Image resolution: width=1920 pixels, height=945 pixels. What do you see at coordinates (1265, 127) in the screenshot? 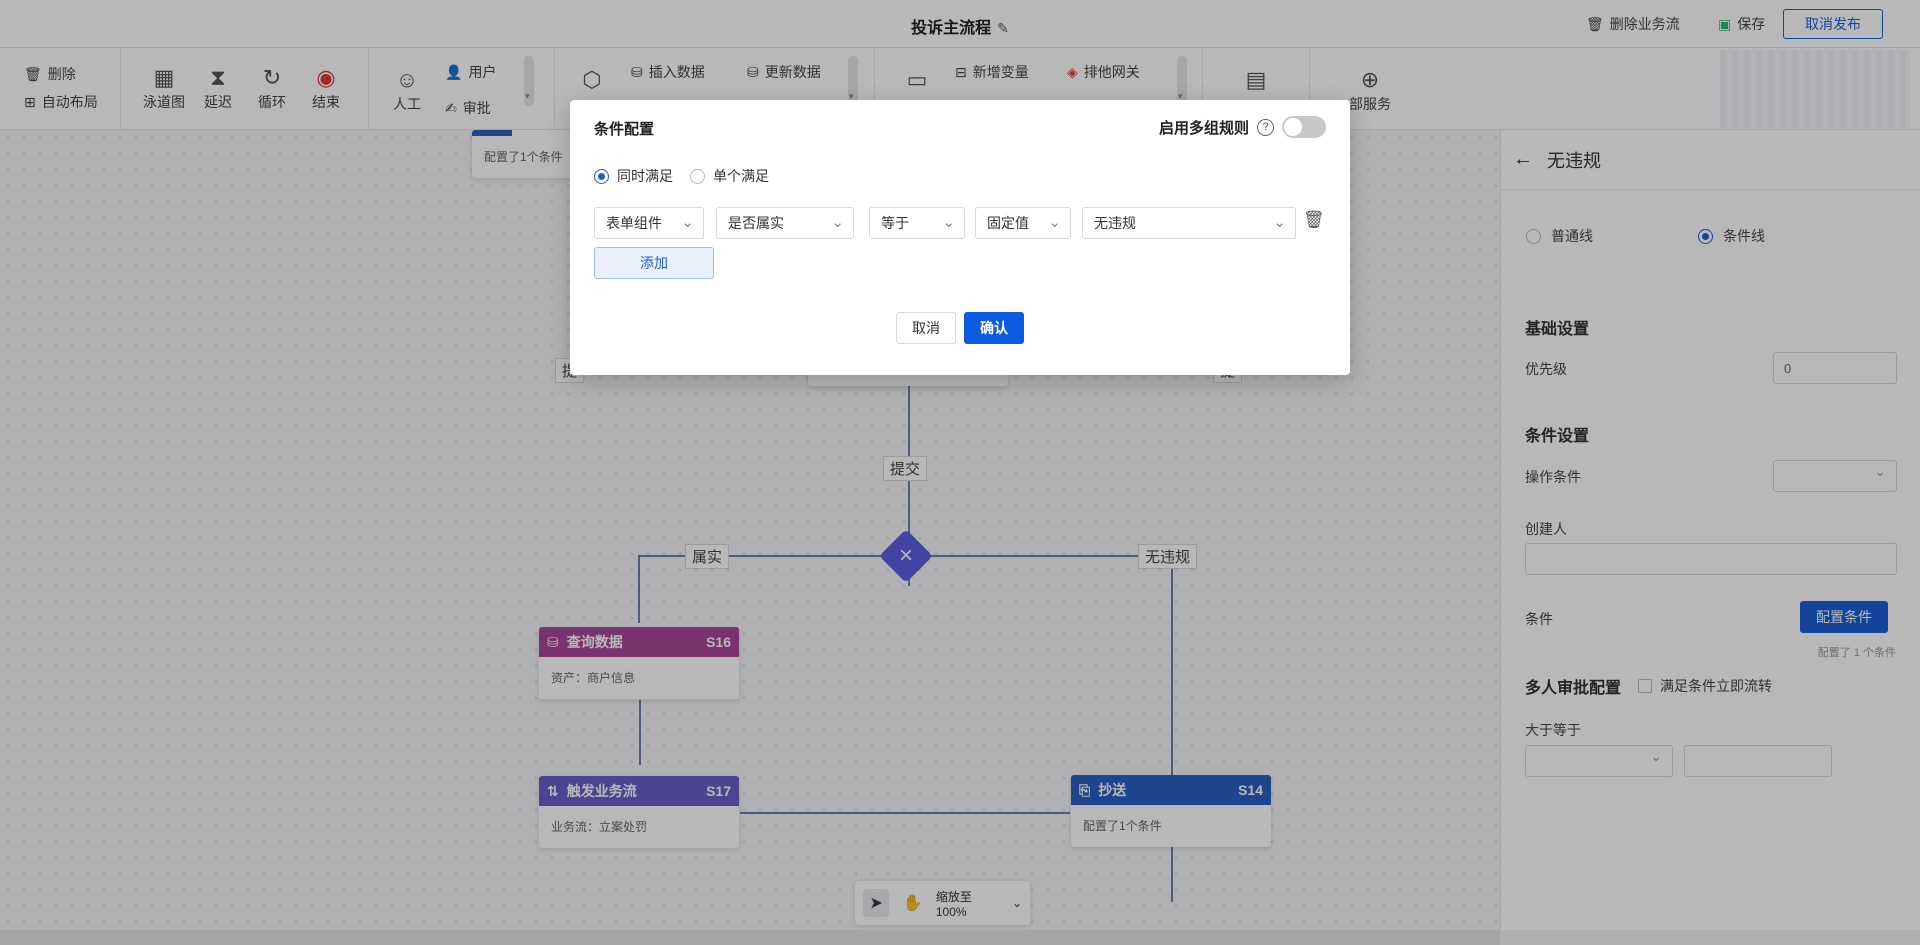
I see `help-icon: ?` at bounding box center [1265, 127].